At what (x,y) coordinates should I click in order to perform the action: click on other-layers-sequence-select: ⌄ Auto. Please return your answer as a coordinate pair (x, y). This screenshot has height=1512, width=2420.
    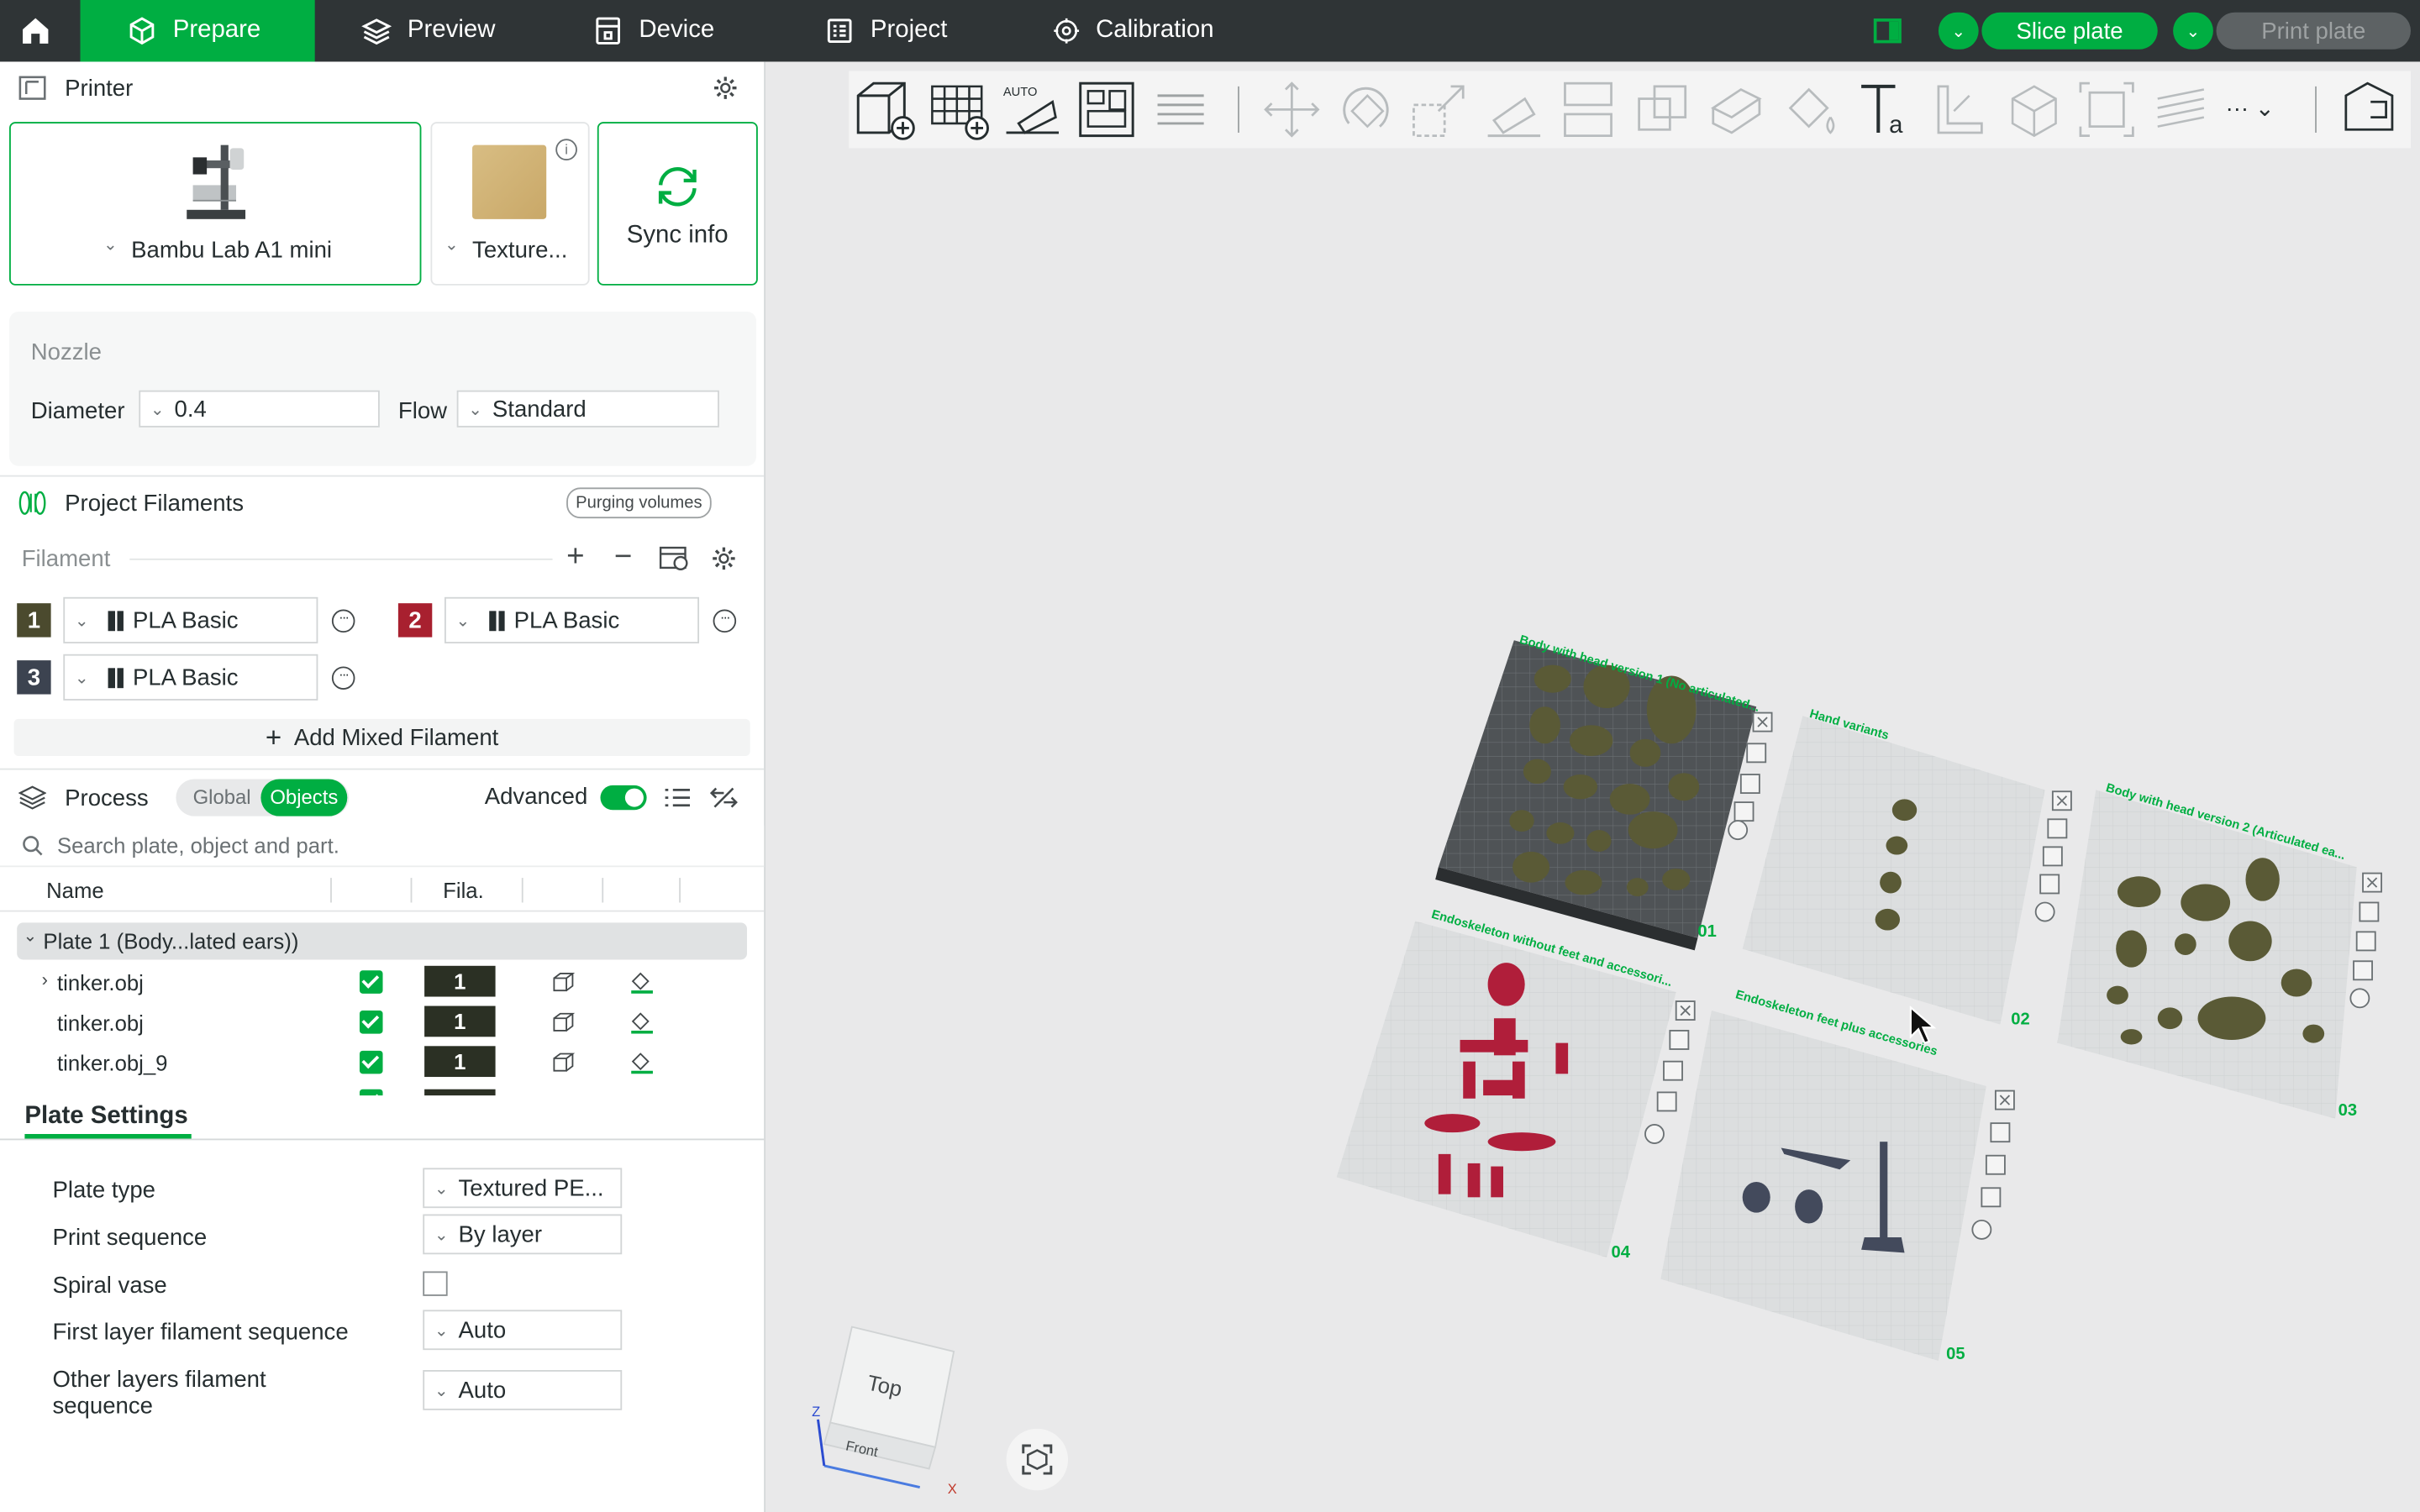
    Looking at the image, I should click on (523, 1390).